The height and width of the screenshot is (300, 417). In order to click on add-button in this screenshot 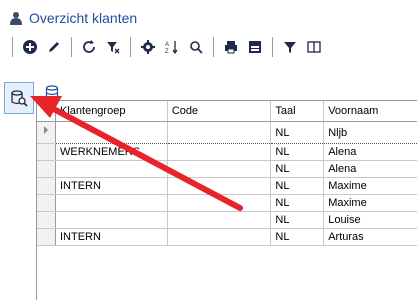, I will do `click(30, 47)`.